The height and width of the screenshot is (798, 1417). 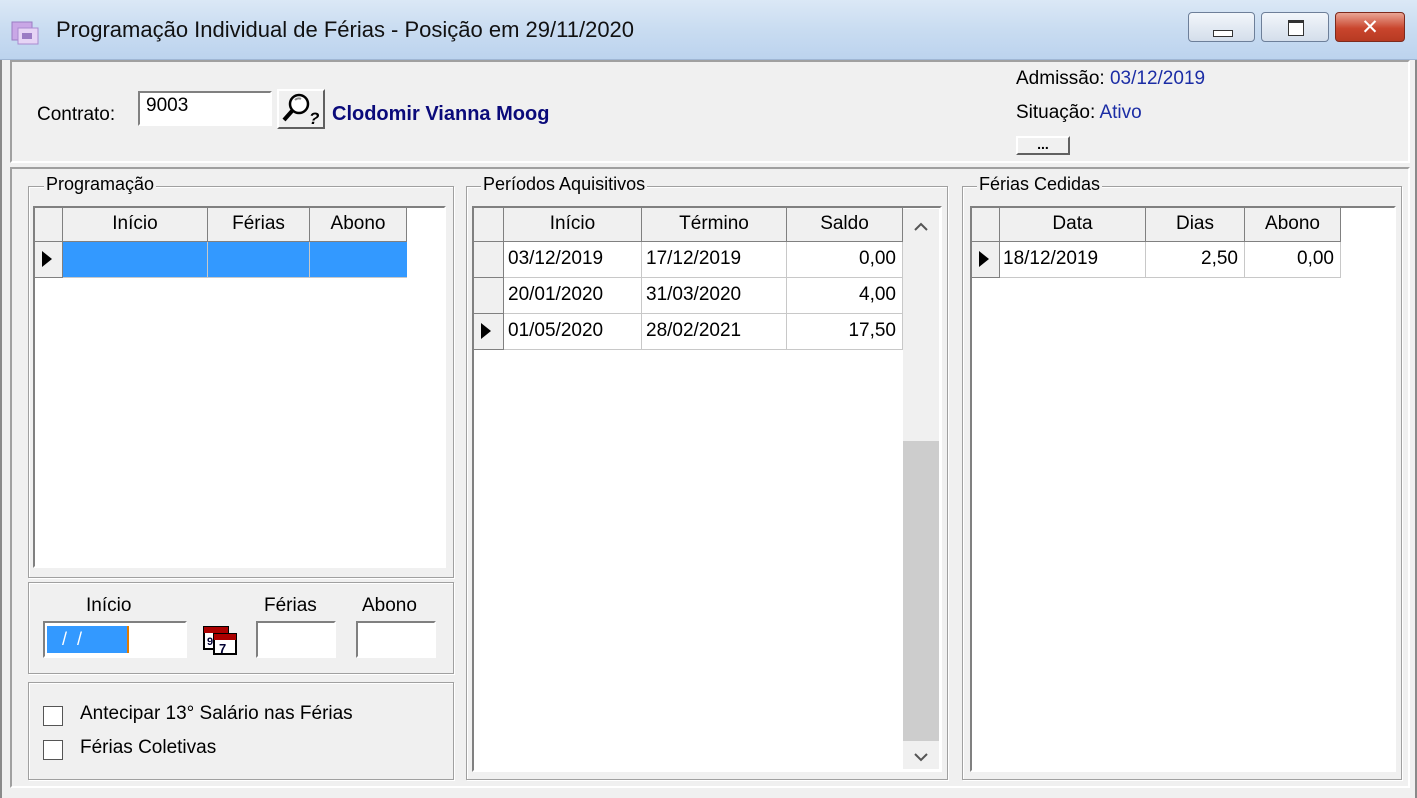 What do you see at coordinates (489, 225) in the screenshot?
I see `periodos-header-indicator` at bounding box center [489, 225].